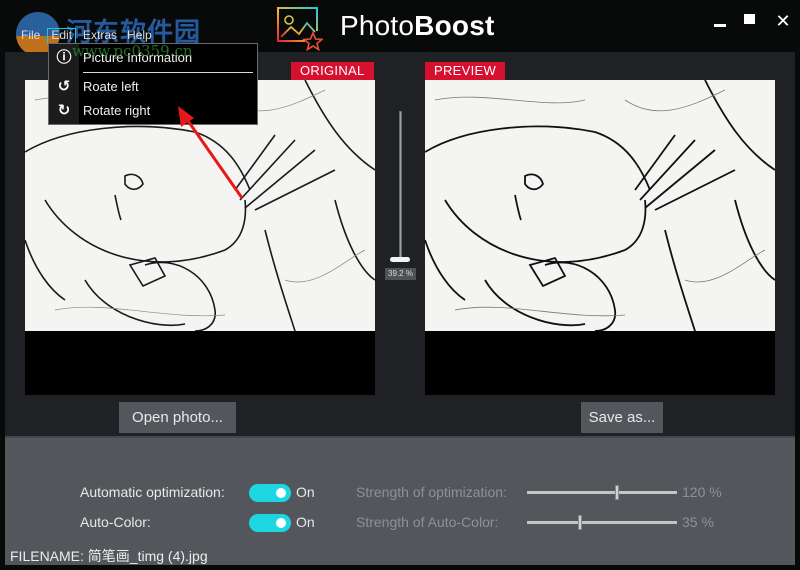 This screenshot has height=570, width=800. What do you see at coordinates (305, 492) in the screenshot?
I see `auto-optimization-state: On` at bounding box center [305, 492].